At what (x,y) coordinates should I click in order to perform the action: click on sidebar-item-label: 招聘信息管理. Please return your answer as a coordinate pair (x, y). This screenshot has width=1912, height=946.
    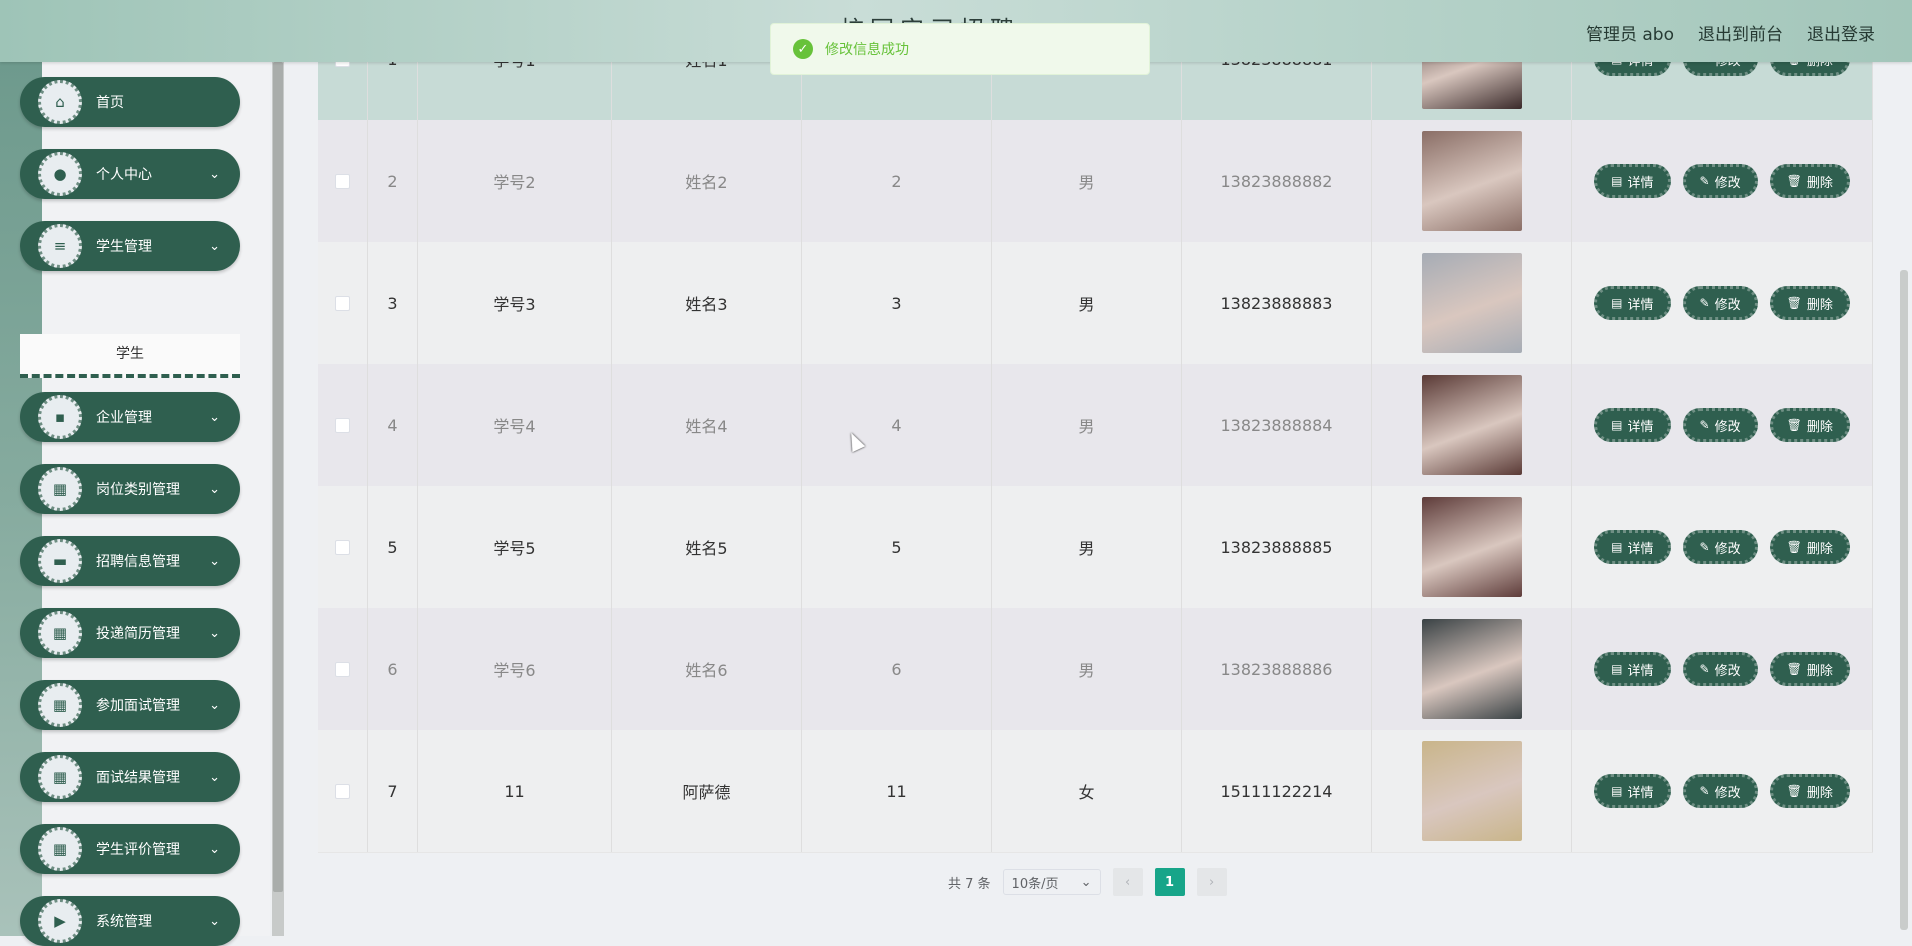
    Looking at the image, I should click on (138, 562).